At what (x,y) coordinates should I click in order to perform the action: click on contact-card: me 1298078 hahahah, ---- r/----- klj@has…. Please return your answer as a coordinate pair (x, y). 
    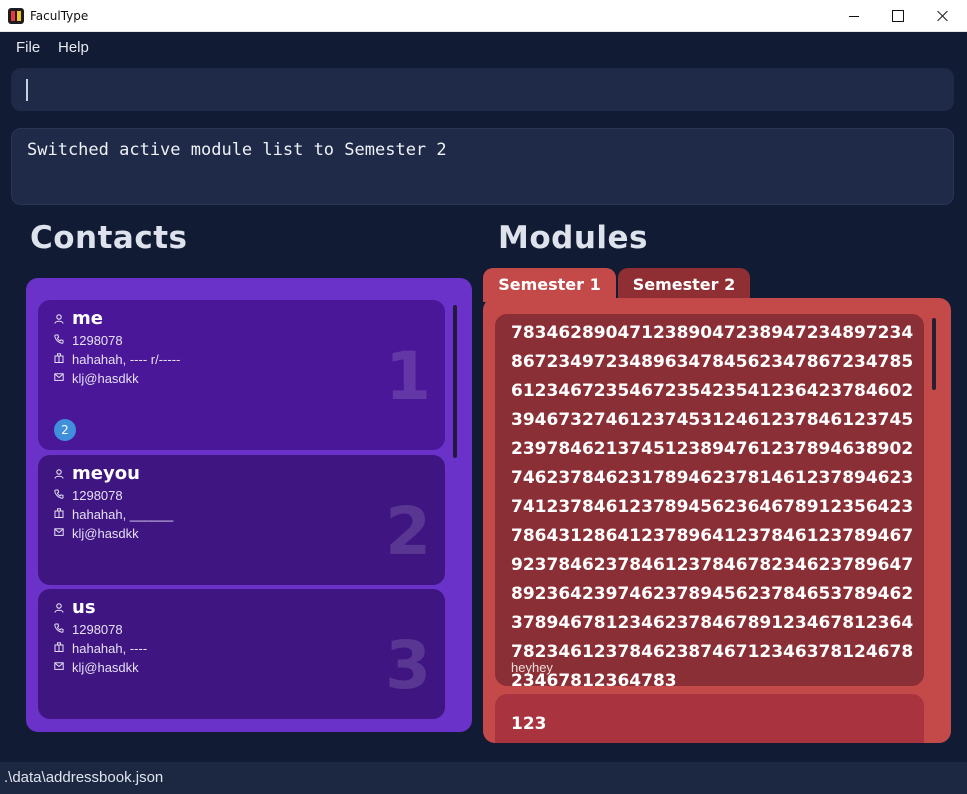
    Looking at the image, I should click on (241, 375).